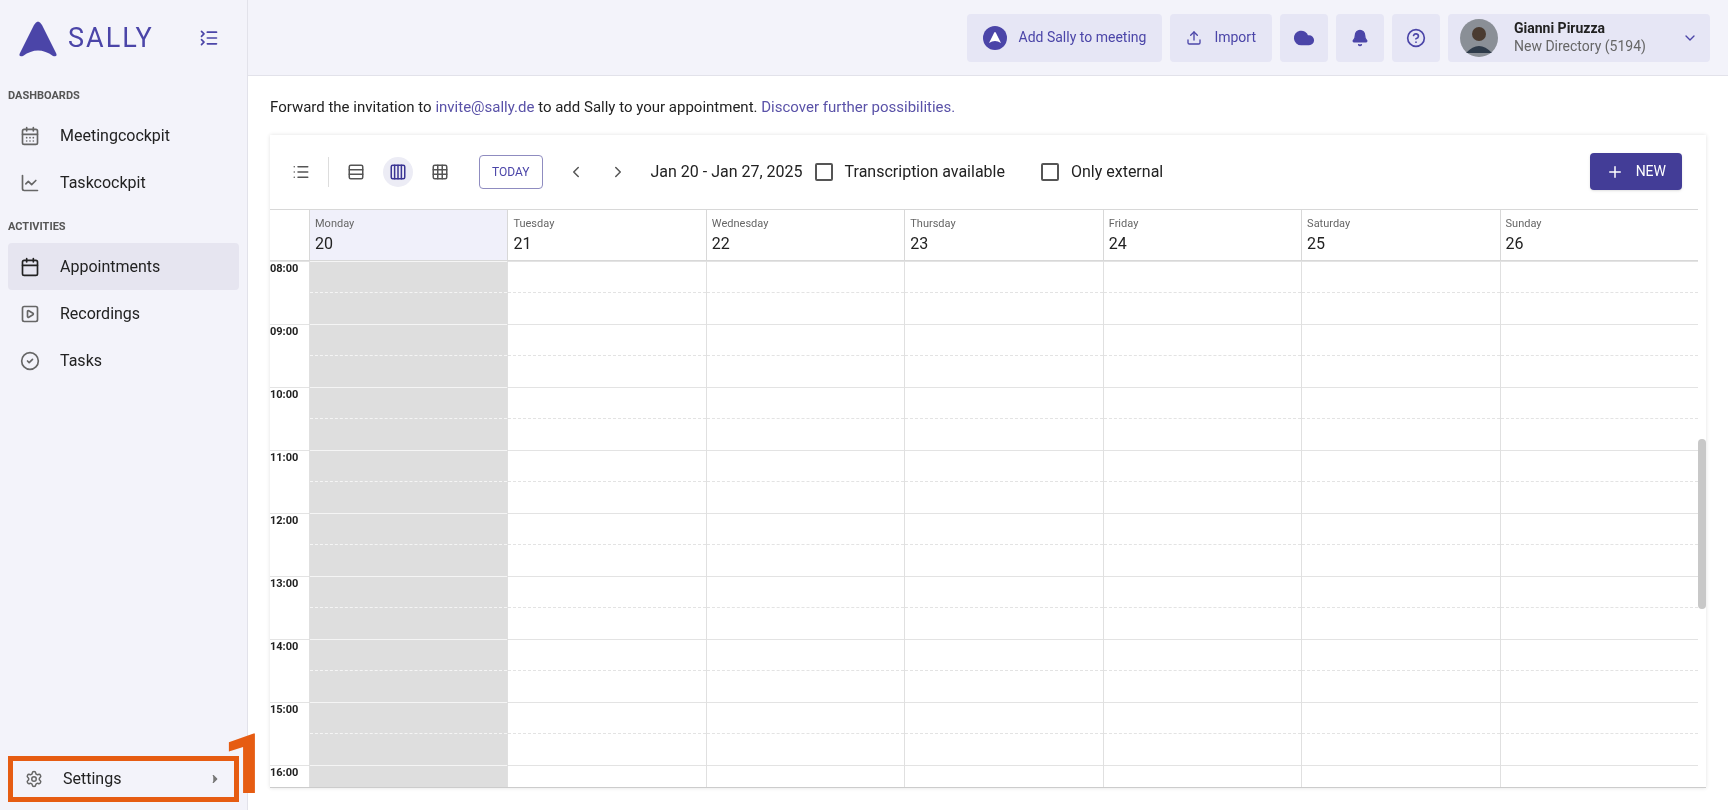  What do you see at coordinates (111, 38) in the screenshot?
I see `brand-name: SALLY` at bounding box center [111, 38].